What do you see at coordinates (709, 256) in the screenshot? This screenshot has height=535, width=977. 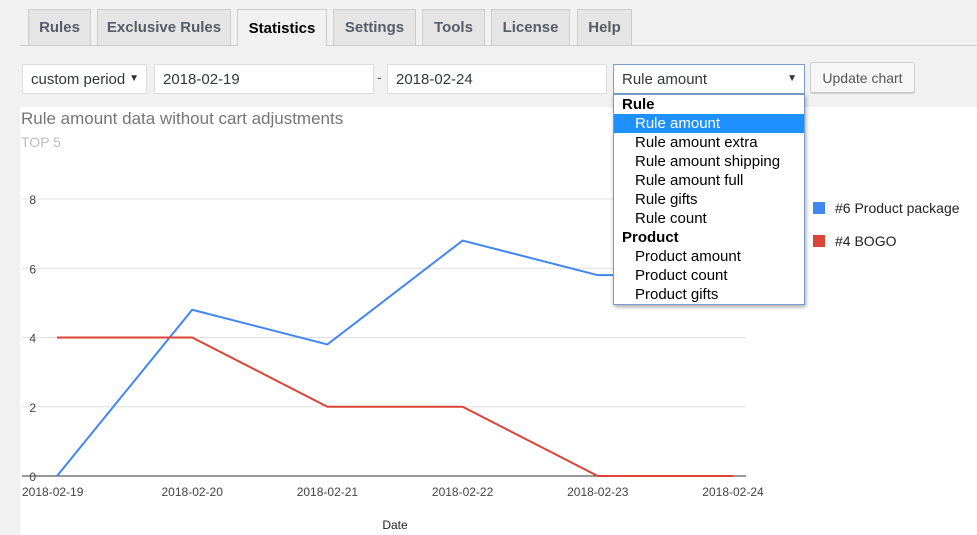 I see `option-product-amount: Product amount` at bounding box center [709, 256].